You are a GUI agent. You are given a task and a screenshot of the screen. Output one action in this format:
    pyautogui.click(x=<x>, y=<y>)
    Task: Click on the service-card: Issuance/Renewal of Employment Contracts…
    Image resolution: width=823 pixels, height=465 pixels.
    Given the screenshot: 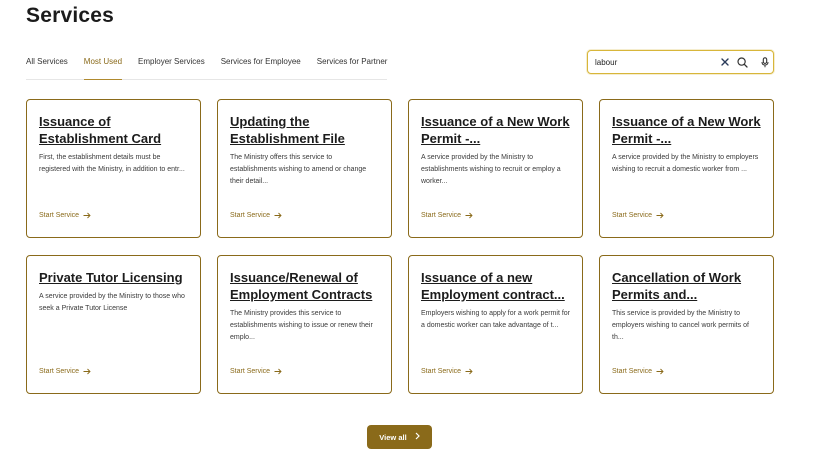 What is the action you would take?
    pyautogui.click(x=304, y=324)
    